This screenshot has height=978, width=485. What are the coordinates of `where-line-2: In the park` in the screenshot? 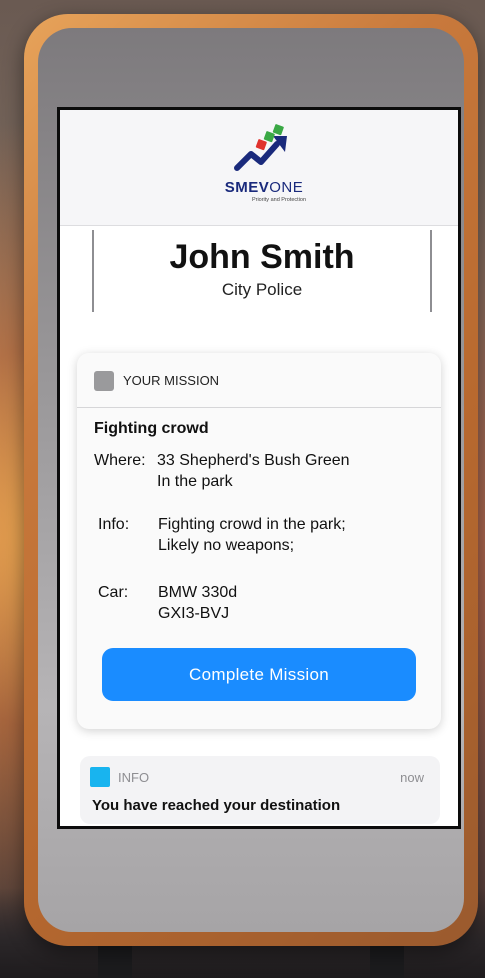 It's located at (195, 481).